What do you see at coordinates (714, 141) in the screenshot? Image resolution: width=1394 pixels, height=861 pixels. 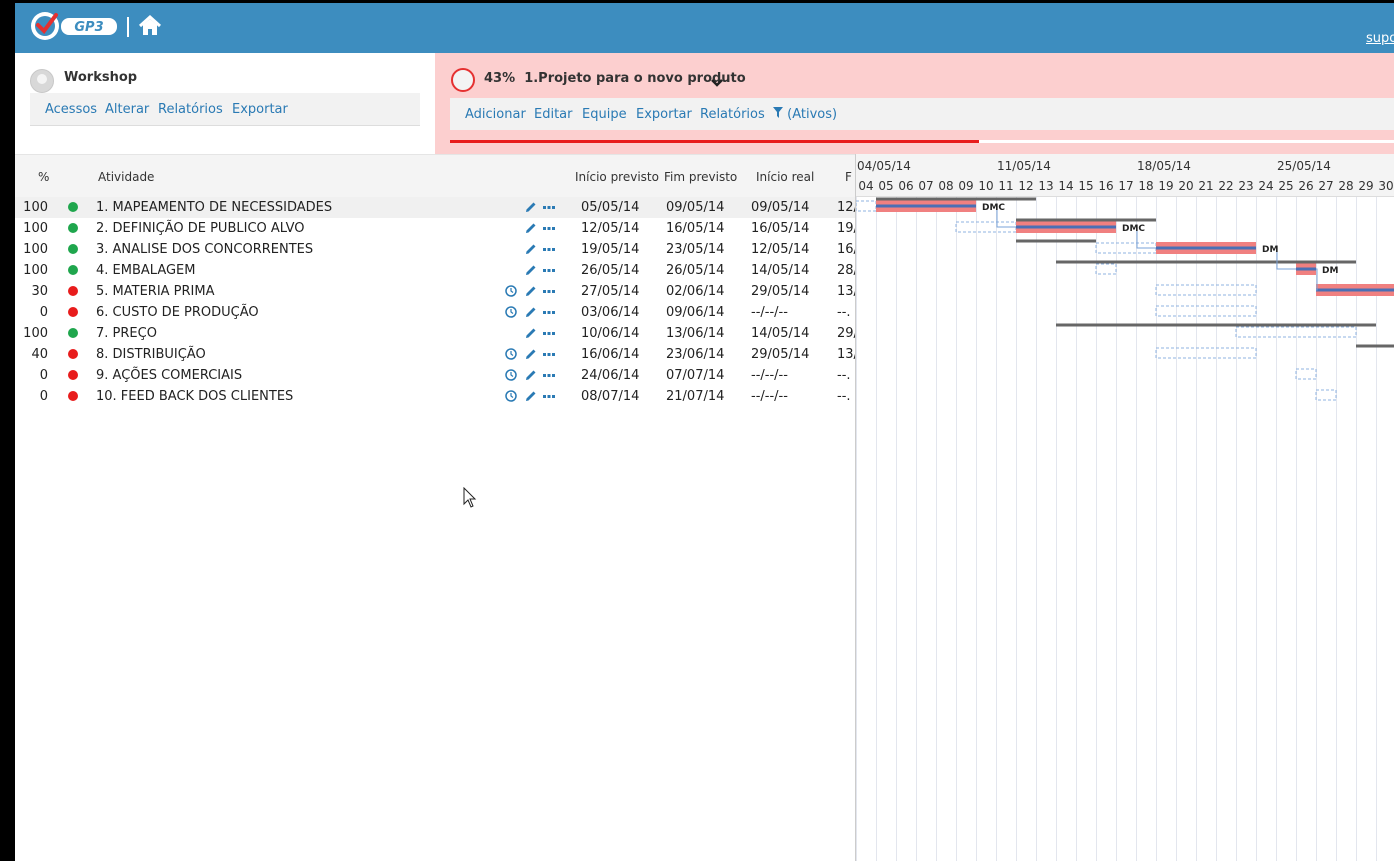 I see `project-progress-fill` at bounding box center [714, 141].